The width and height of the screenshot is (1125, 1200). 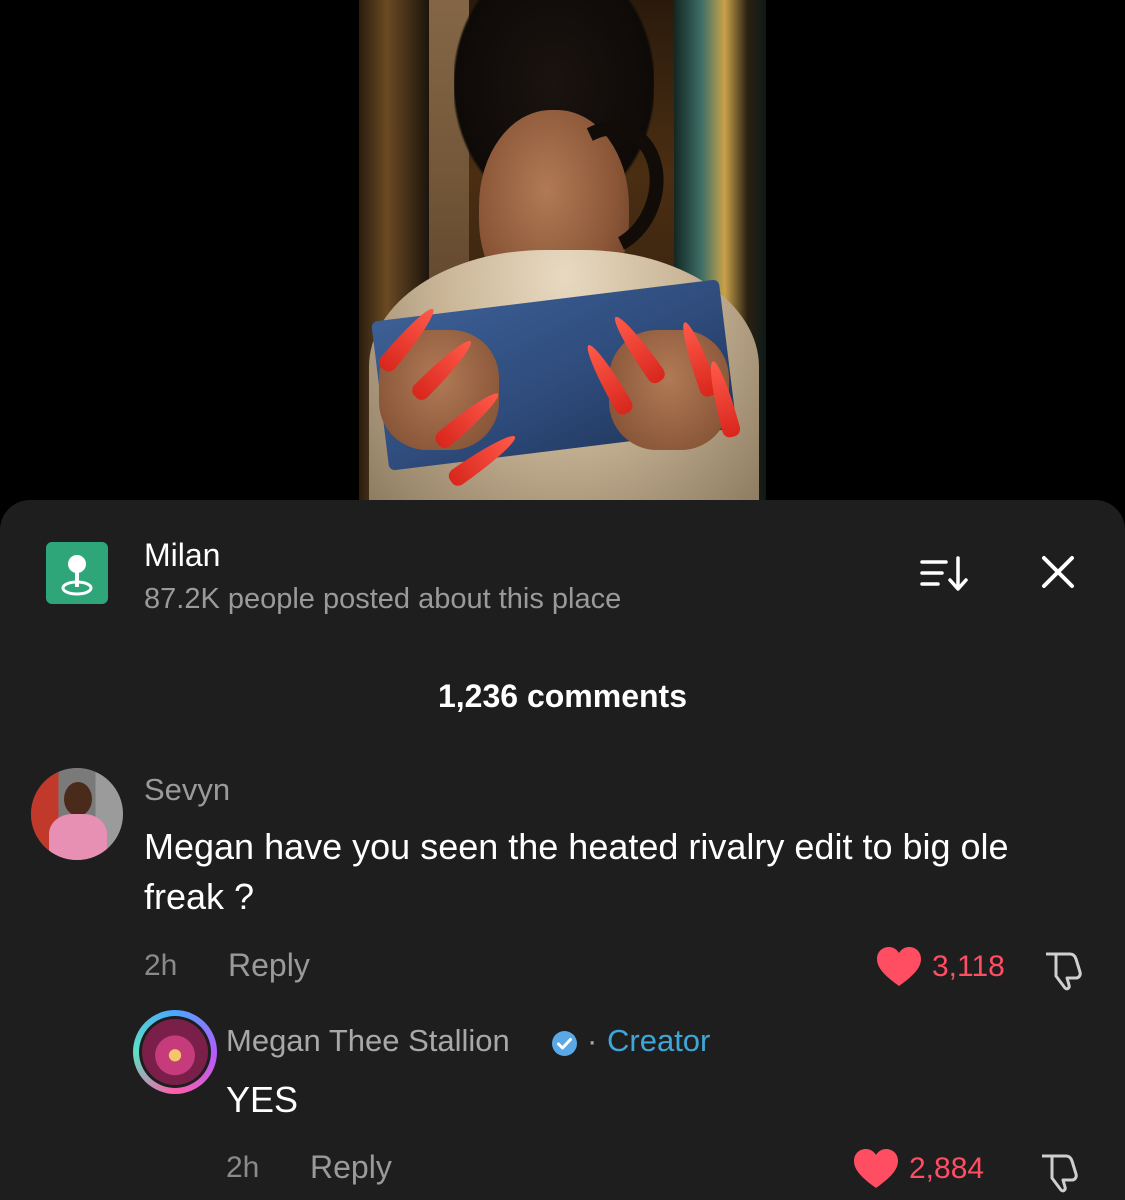 What do you see at coordinates (946, 574) in the screenshot?
I see `sort-icon` at bounding box center [946, 574].